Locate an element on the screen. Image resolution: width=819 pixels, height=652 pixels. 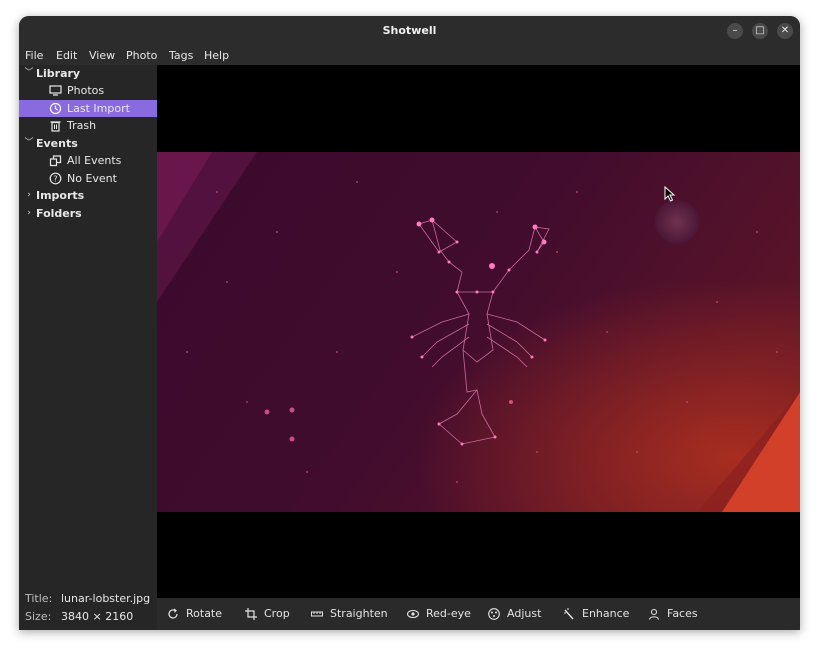
close-icon: ✕ is located at coordinates (785, 30).